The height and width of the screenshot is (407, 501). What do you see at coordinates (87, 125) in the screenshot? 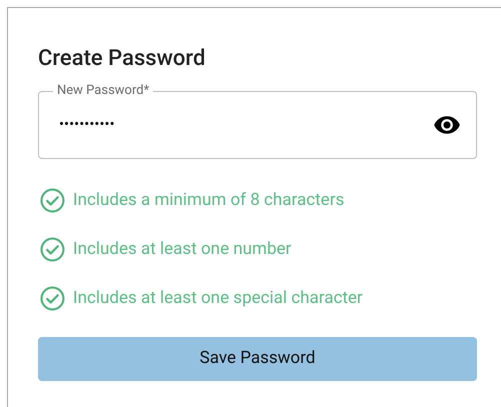
I see `password-value: •••••••••••` at bounding box center [87, 125].